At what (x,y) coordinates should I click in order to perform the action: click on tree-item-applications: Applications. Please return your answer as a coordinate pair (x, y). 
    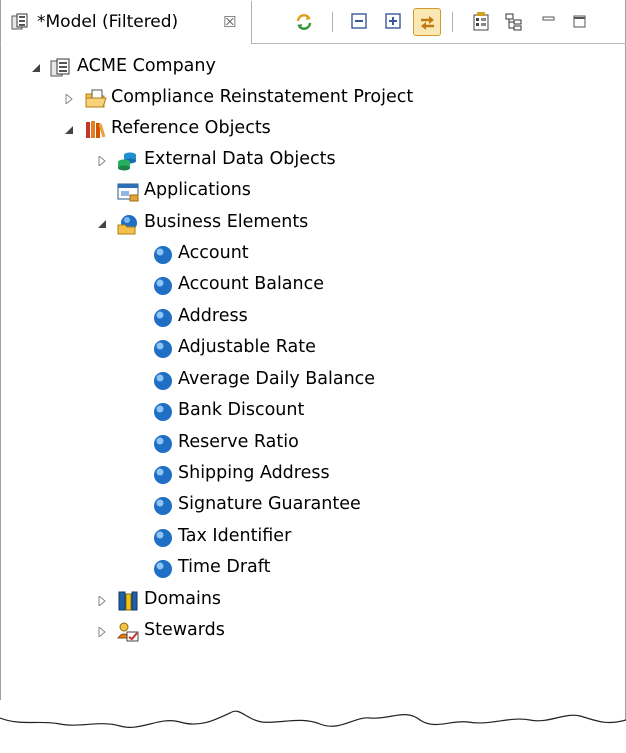
    Looking at the image, I should click on (313, 192).